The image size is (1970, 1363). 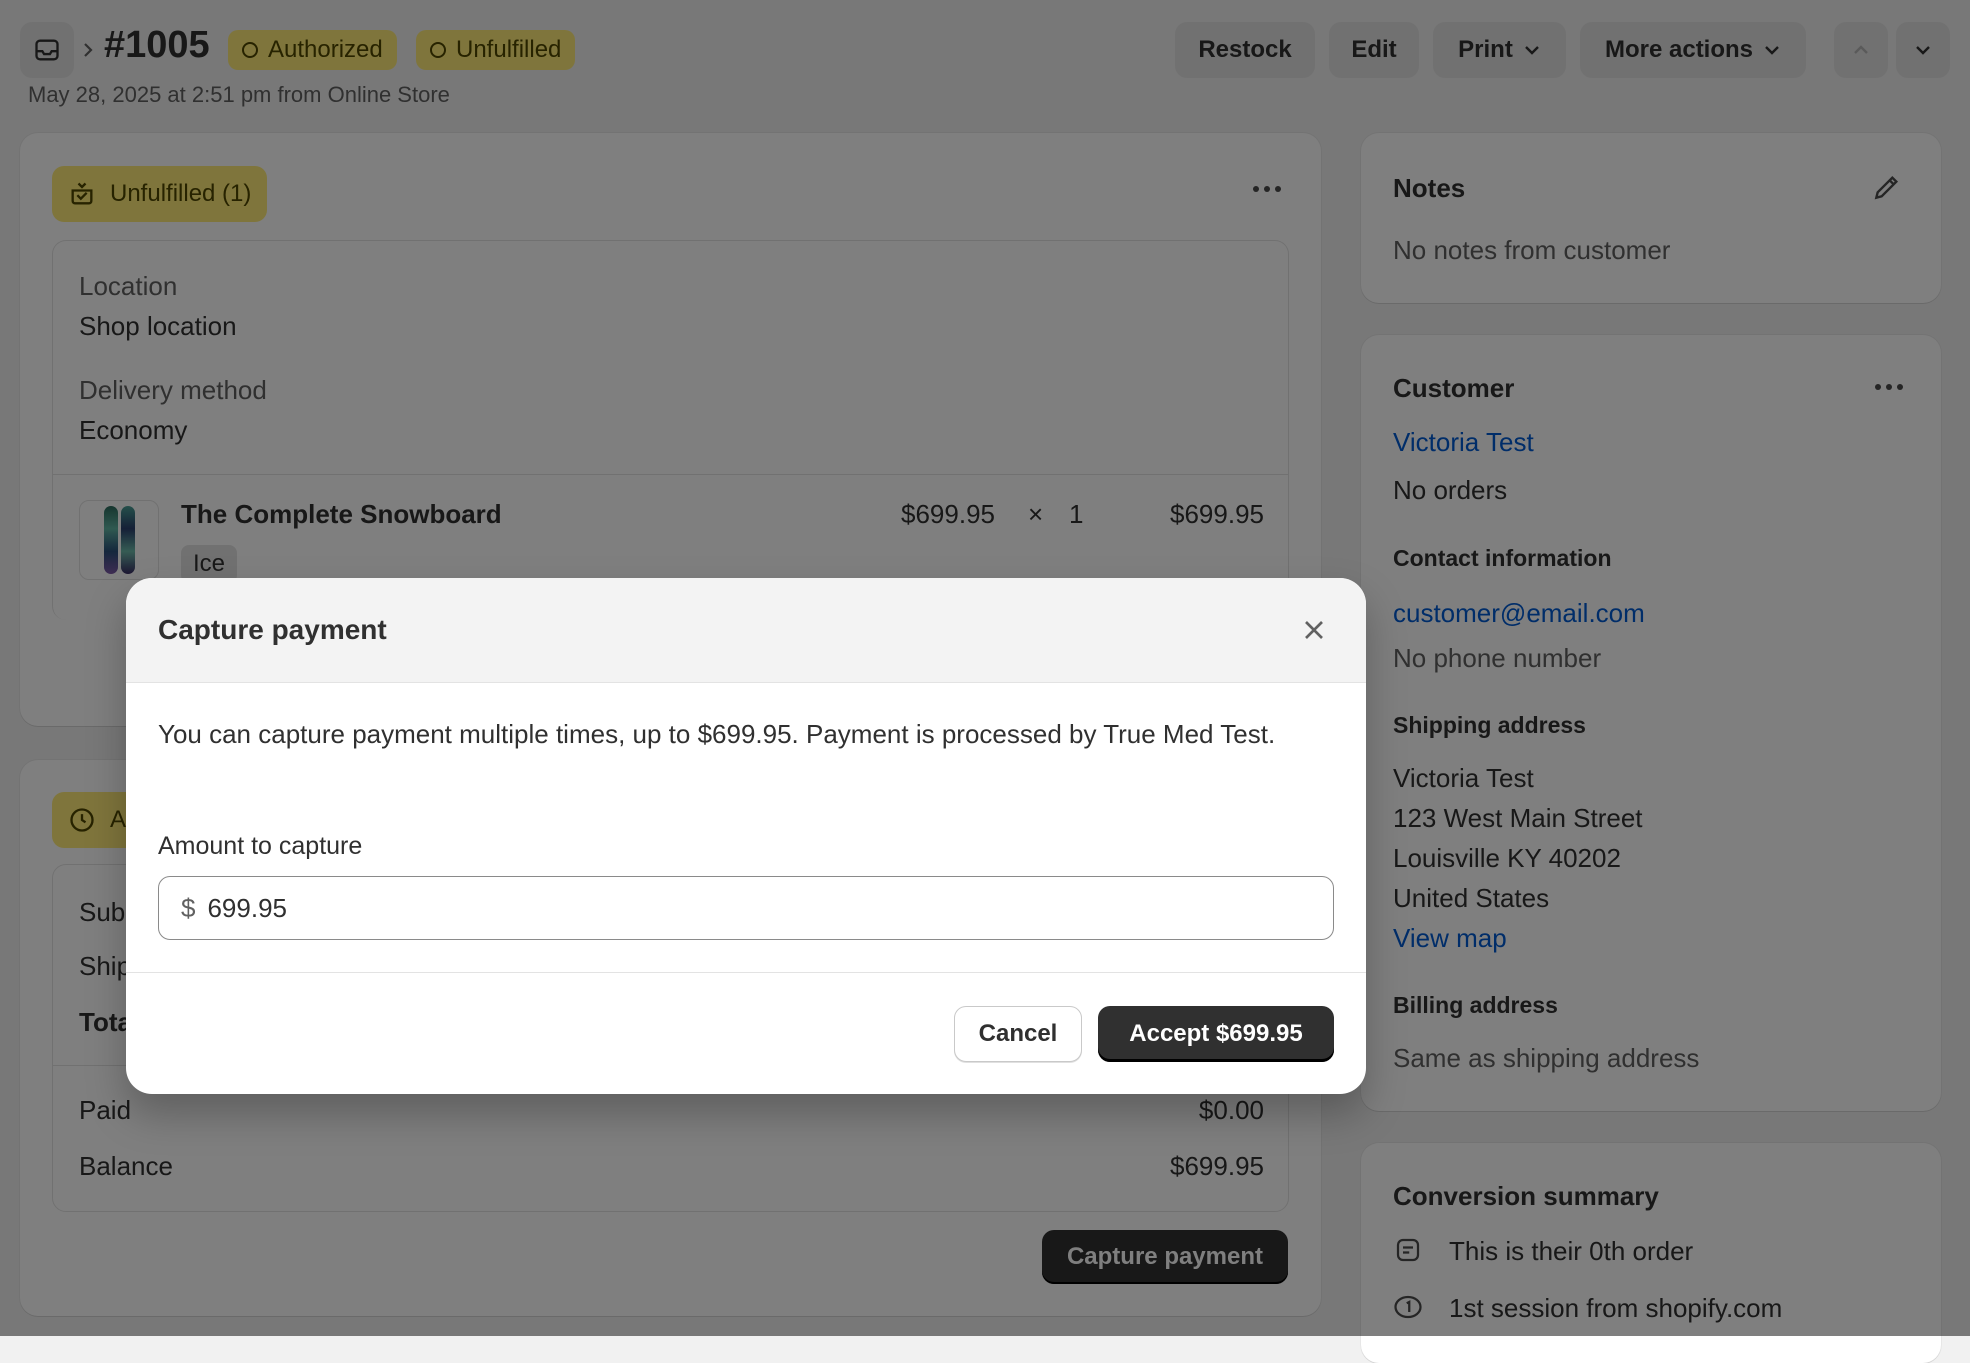 I want to click on close-icon, so click(x=1314, y=630).